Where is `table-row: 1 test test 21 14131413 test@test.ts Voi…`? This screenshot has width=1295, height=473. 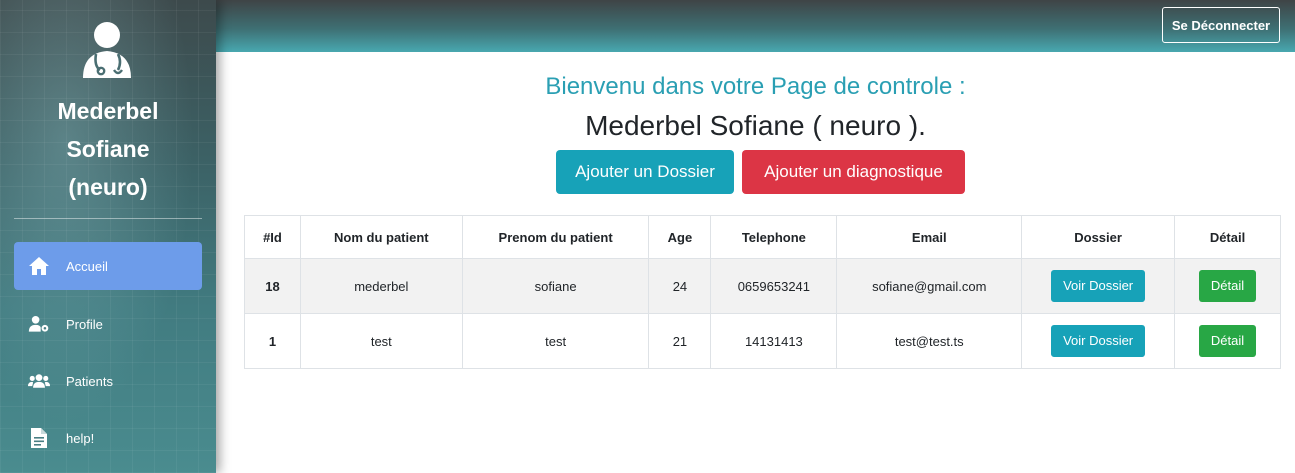 table-row: 1 test test 21 14131413 test@test.ts Voi… is located at coordinates (762, 341).